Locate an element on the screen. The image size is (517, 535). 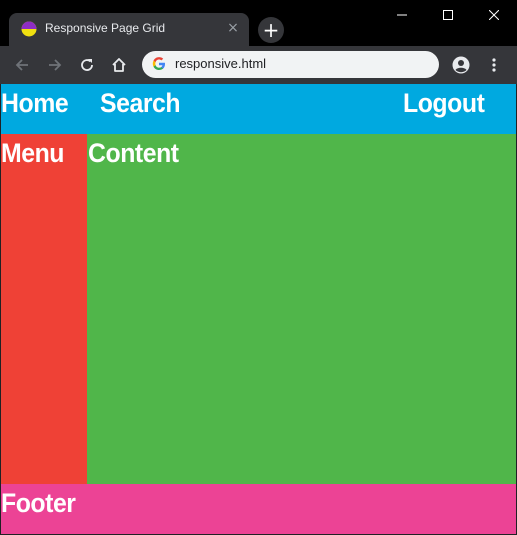
back-button is located at coordinates (22, 65).